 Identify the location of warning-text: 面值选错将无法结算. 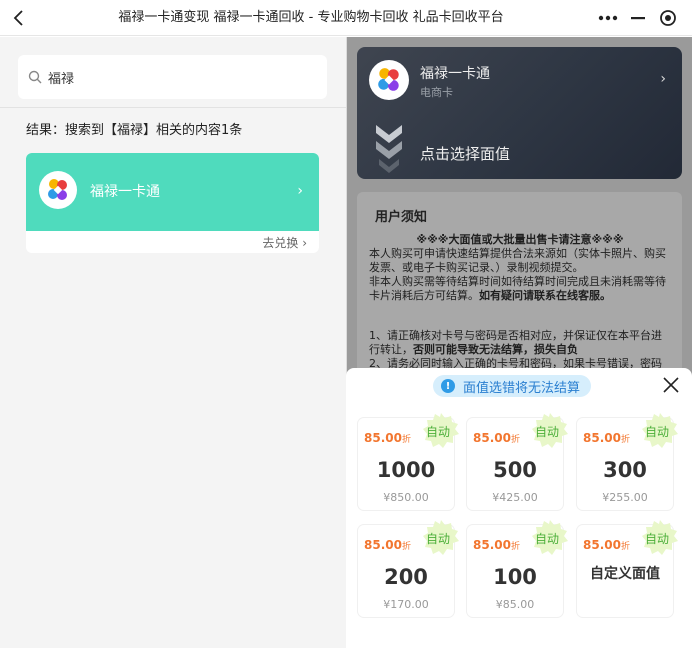
(522, 388).